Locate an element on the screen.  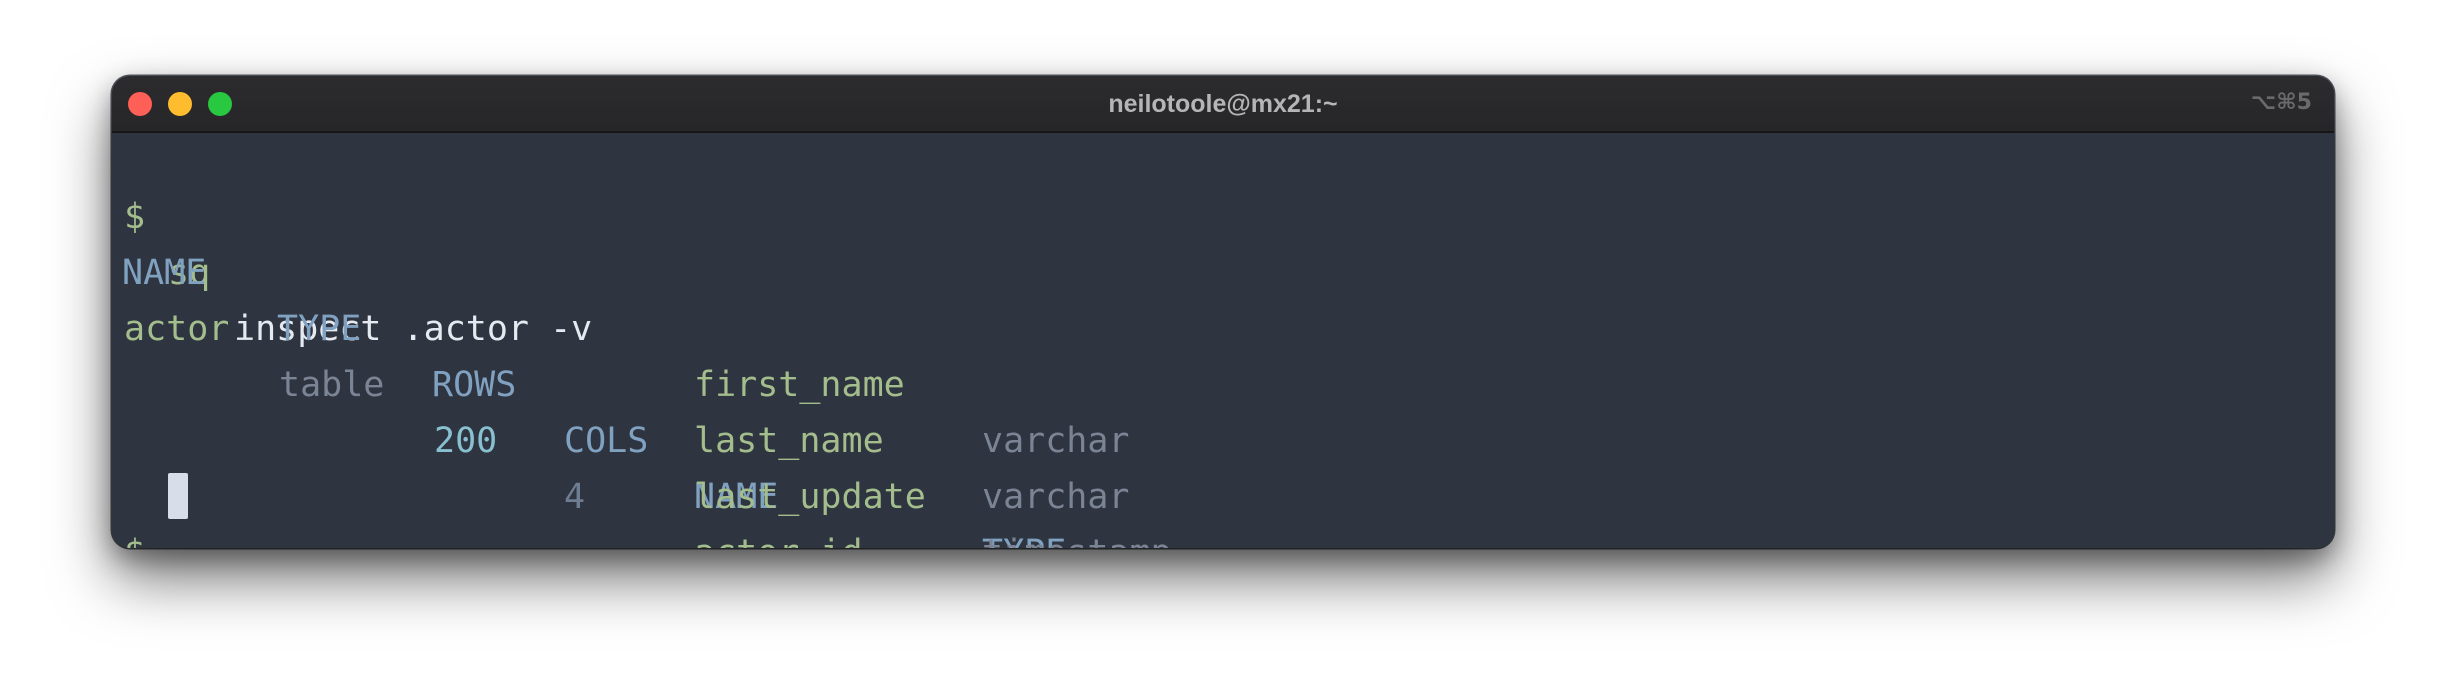
column-name: first_name is located at coordinates (799, 385).